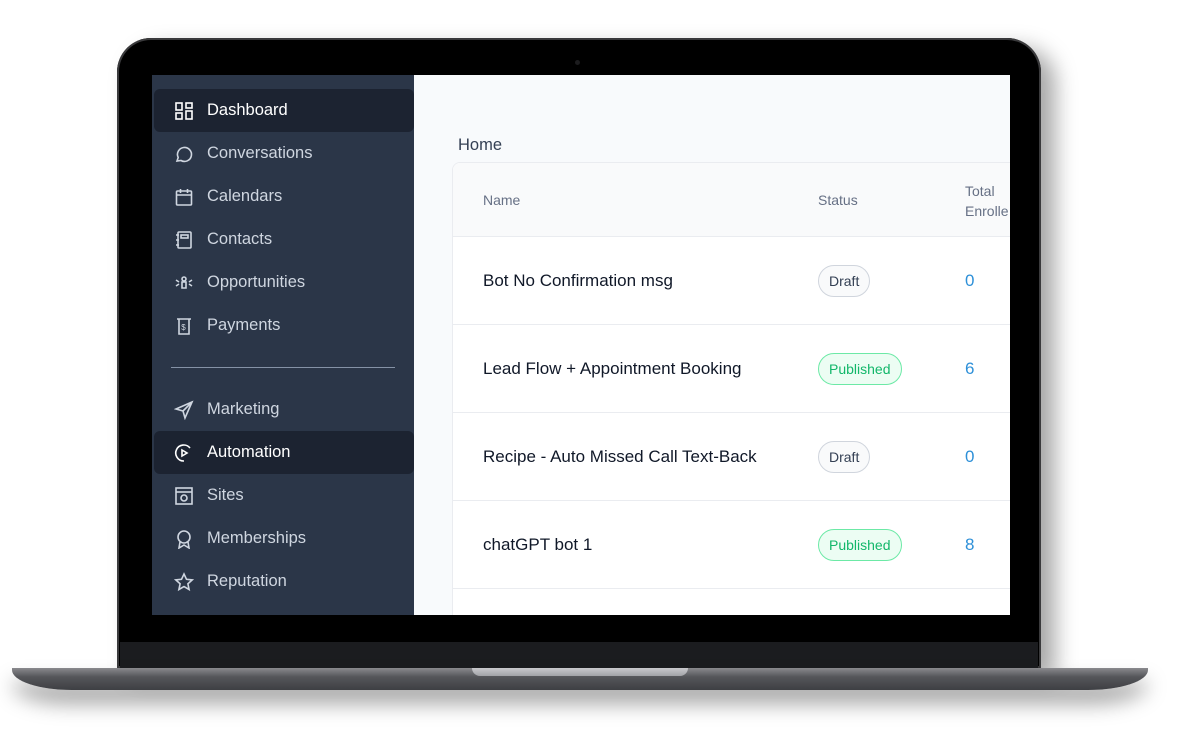 The height and width of the screenshot is (745, 1200). What do you see at coordinates (184, 283) in the screenshot?
I see `network-person-icon` at bounding box center [184, 283].